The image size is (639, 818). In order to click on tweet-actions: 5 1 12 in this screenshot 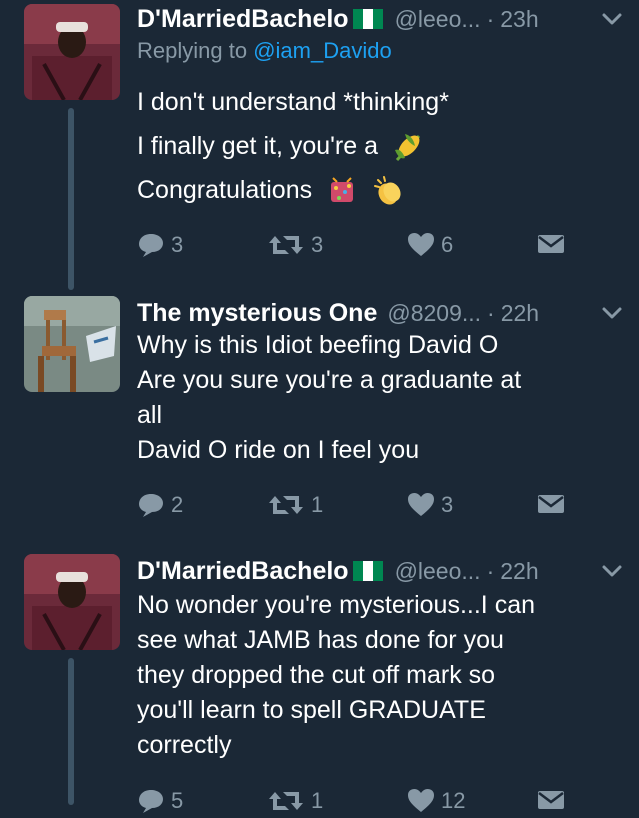, I will do `click(358, 803)`.